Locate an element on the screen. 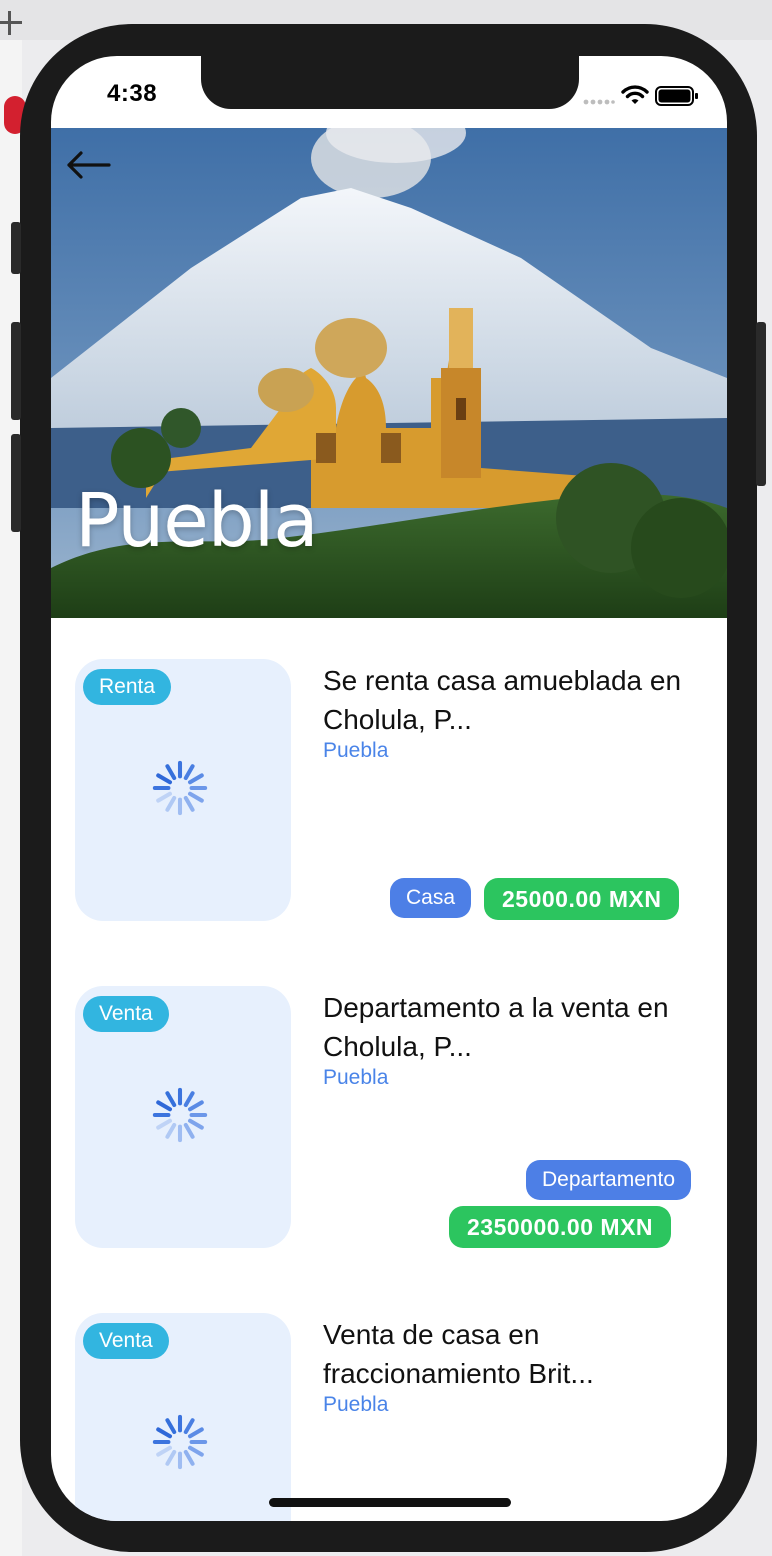 This screenshot has height=1556, width=772. city-title: Puebla is located at coordinates (197, 521).